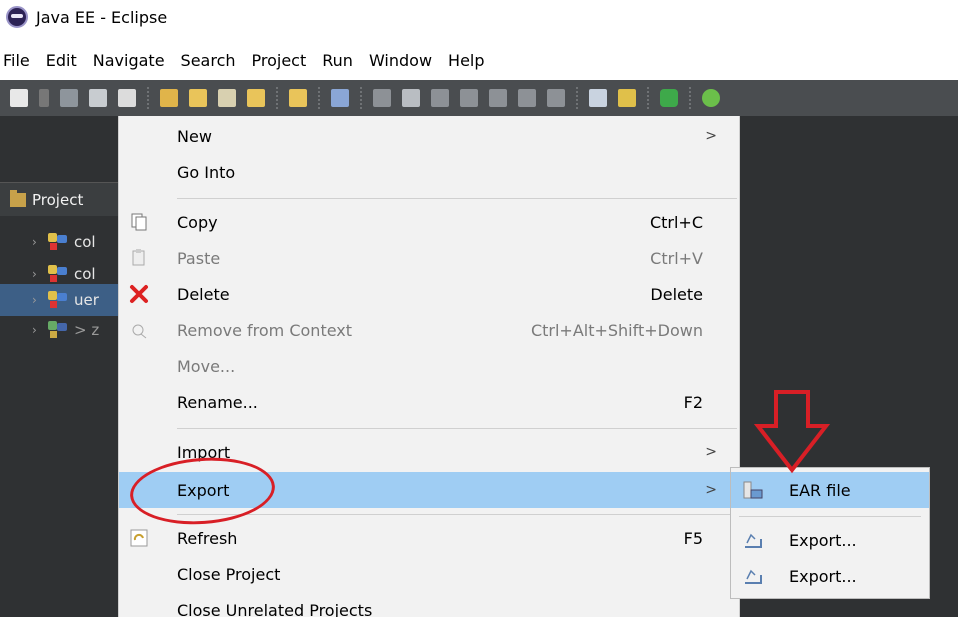  What do you see at coordinates (169, 98) in the screenshot?
I see `open-project-icon` at bounding box center [169, 98].